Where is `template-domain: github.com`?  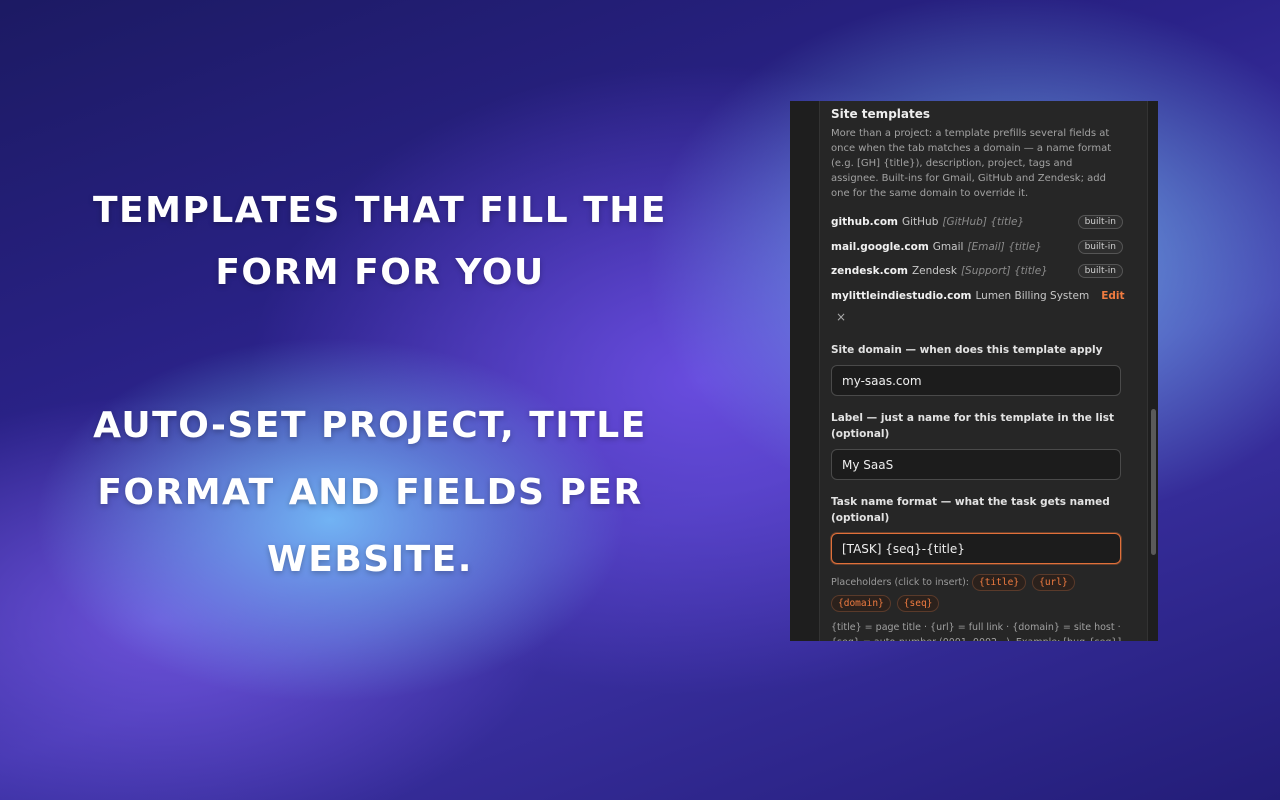 template-domain: github.com is located at coordinates (864, 222).